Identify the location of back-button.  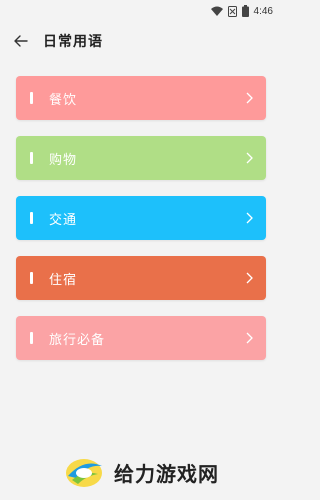
(21, 41).